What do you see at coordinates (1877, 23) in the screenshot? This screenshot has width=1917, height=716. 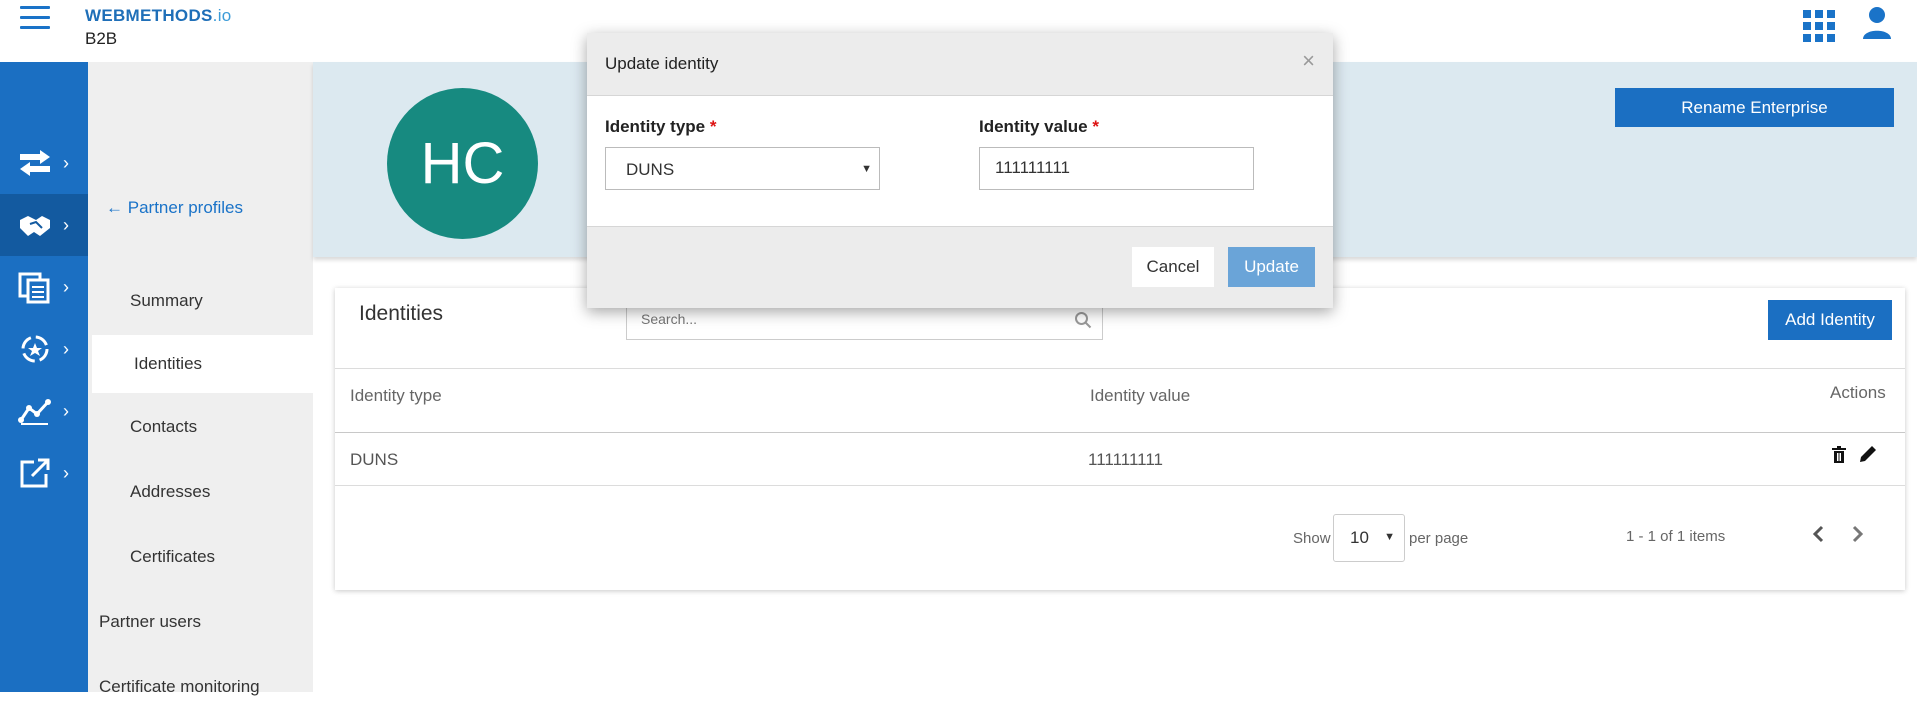 I see `user-icon` at bounding box center [1877, 23].